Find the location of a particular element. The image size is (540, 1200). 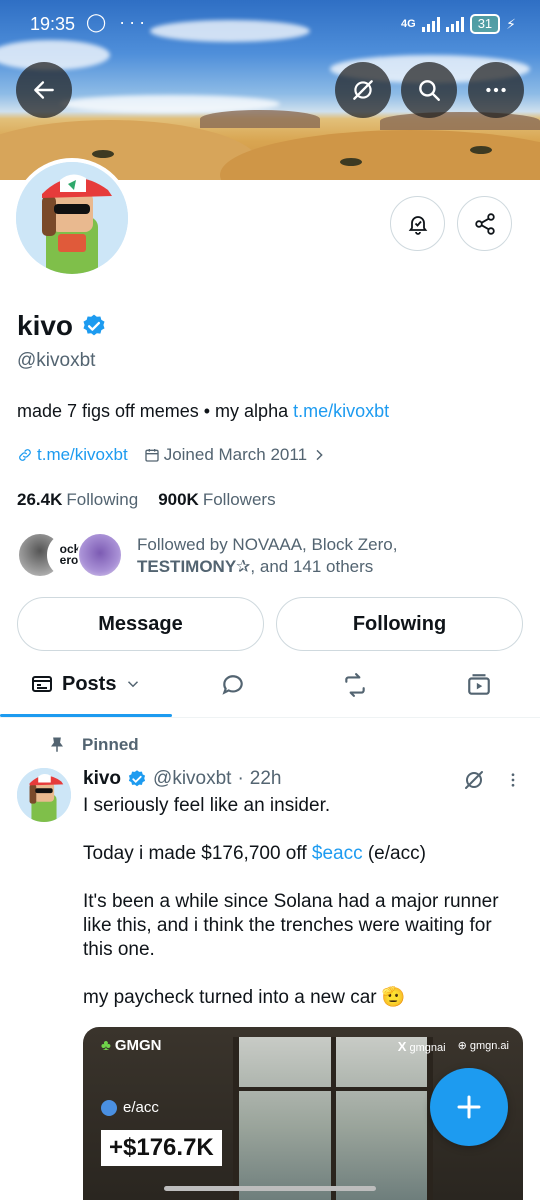

followers-label: Followers is located at coordinates (239, 499).